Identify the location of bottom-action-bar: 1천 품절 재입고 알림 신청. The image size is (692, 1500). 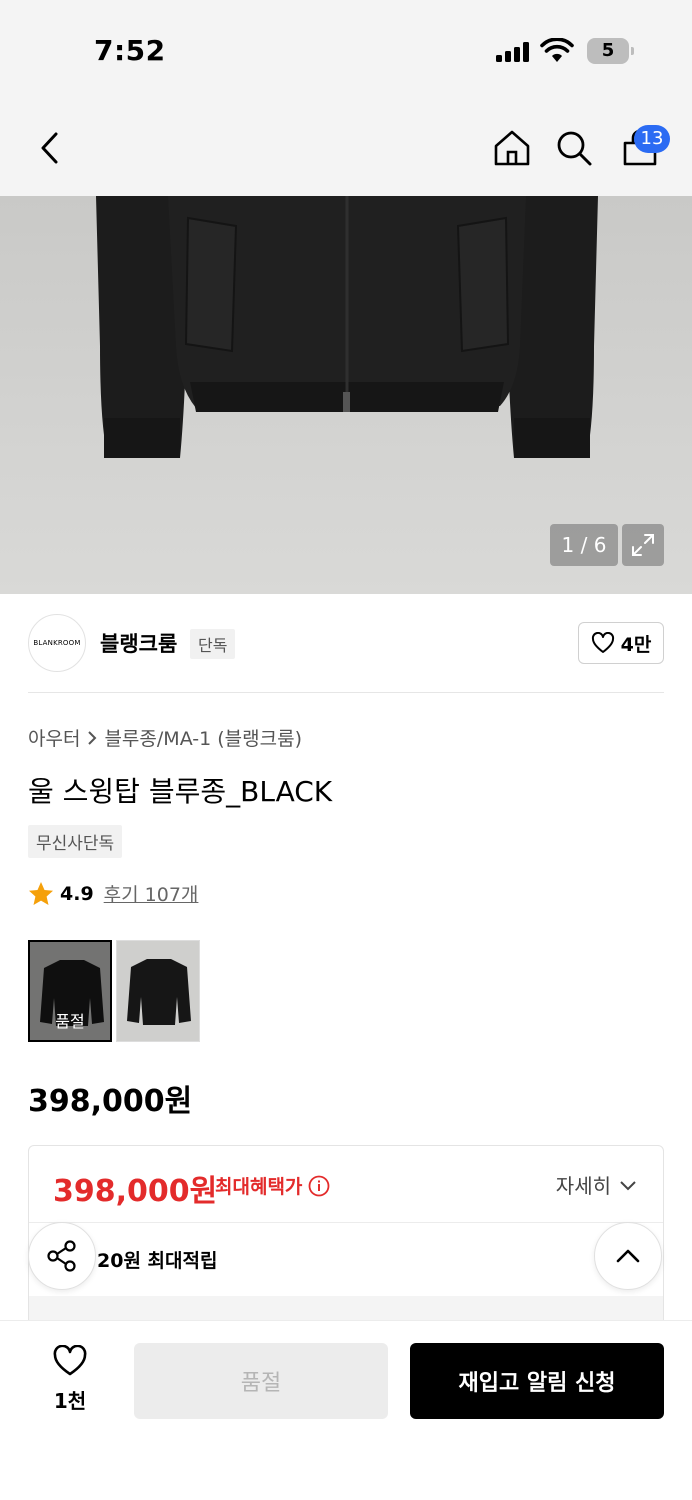
(346, 1410).